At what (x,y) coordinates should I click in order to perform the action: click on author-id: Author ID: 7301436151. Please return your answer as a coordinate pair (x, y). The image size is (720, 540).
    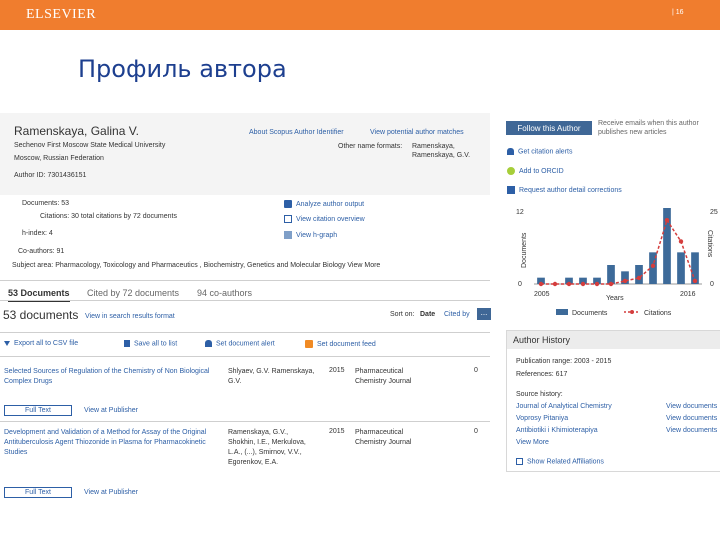
    Looking at the image, I should click on (50, 175).